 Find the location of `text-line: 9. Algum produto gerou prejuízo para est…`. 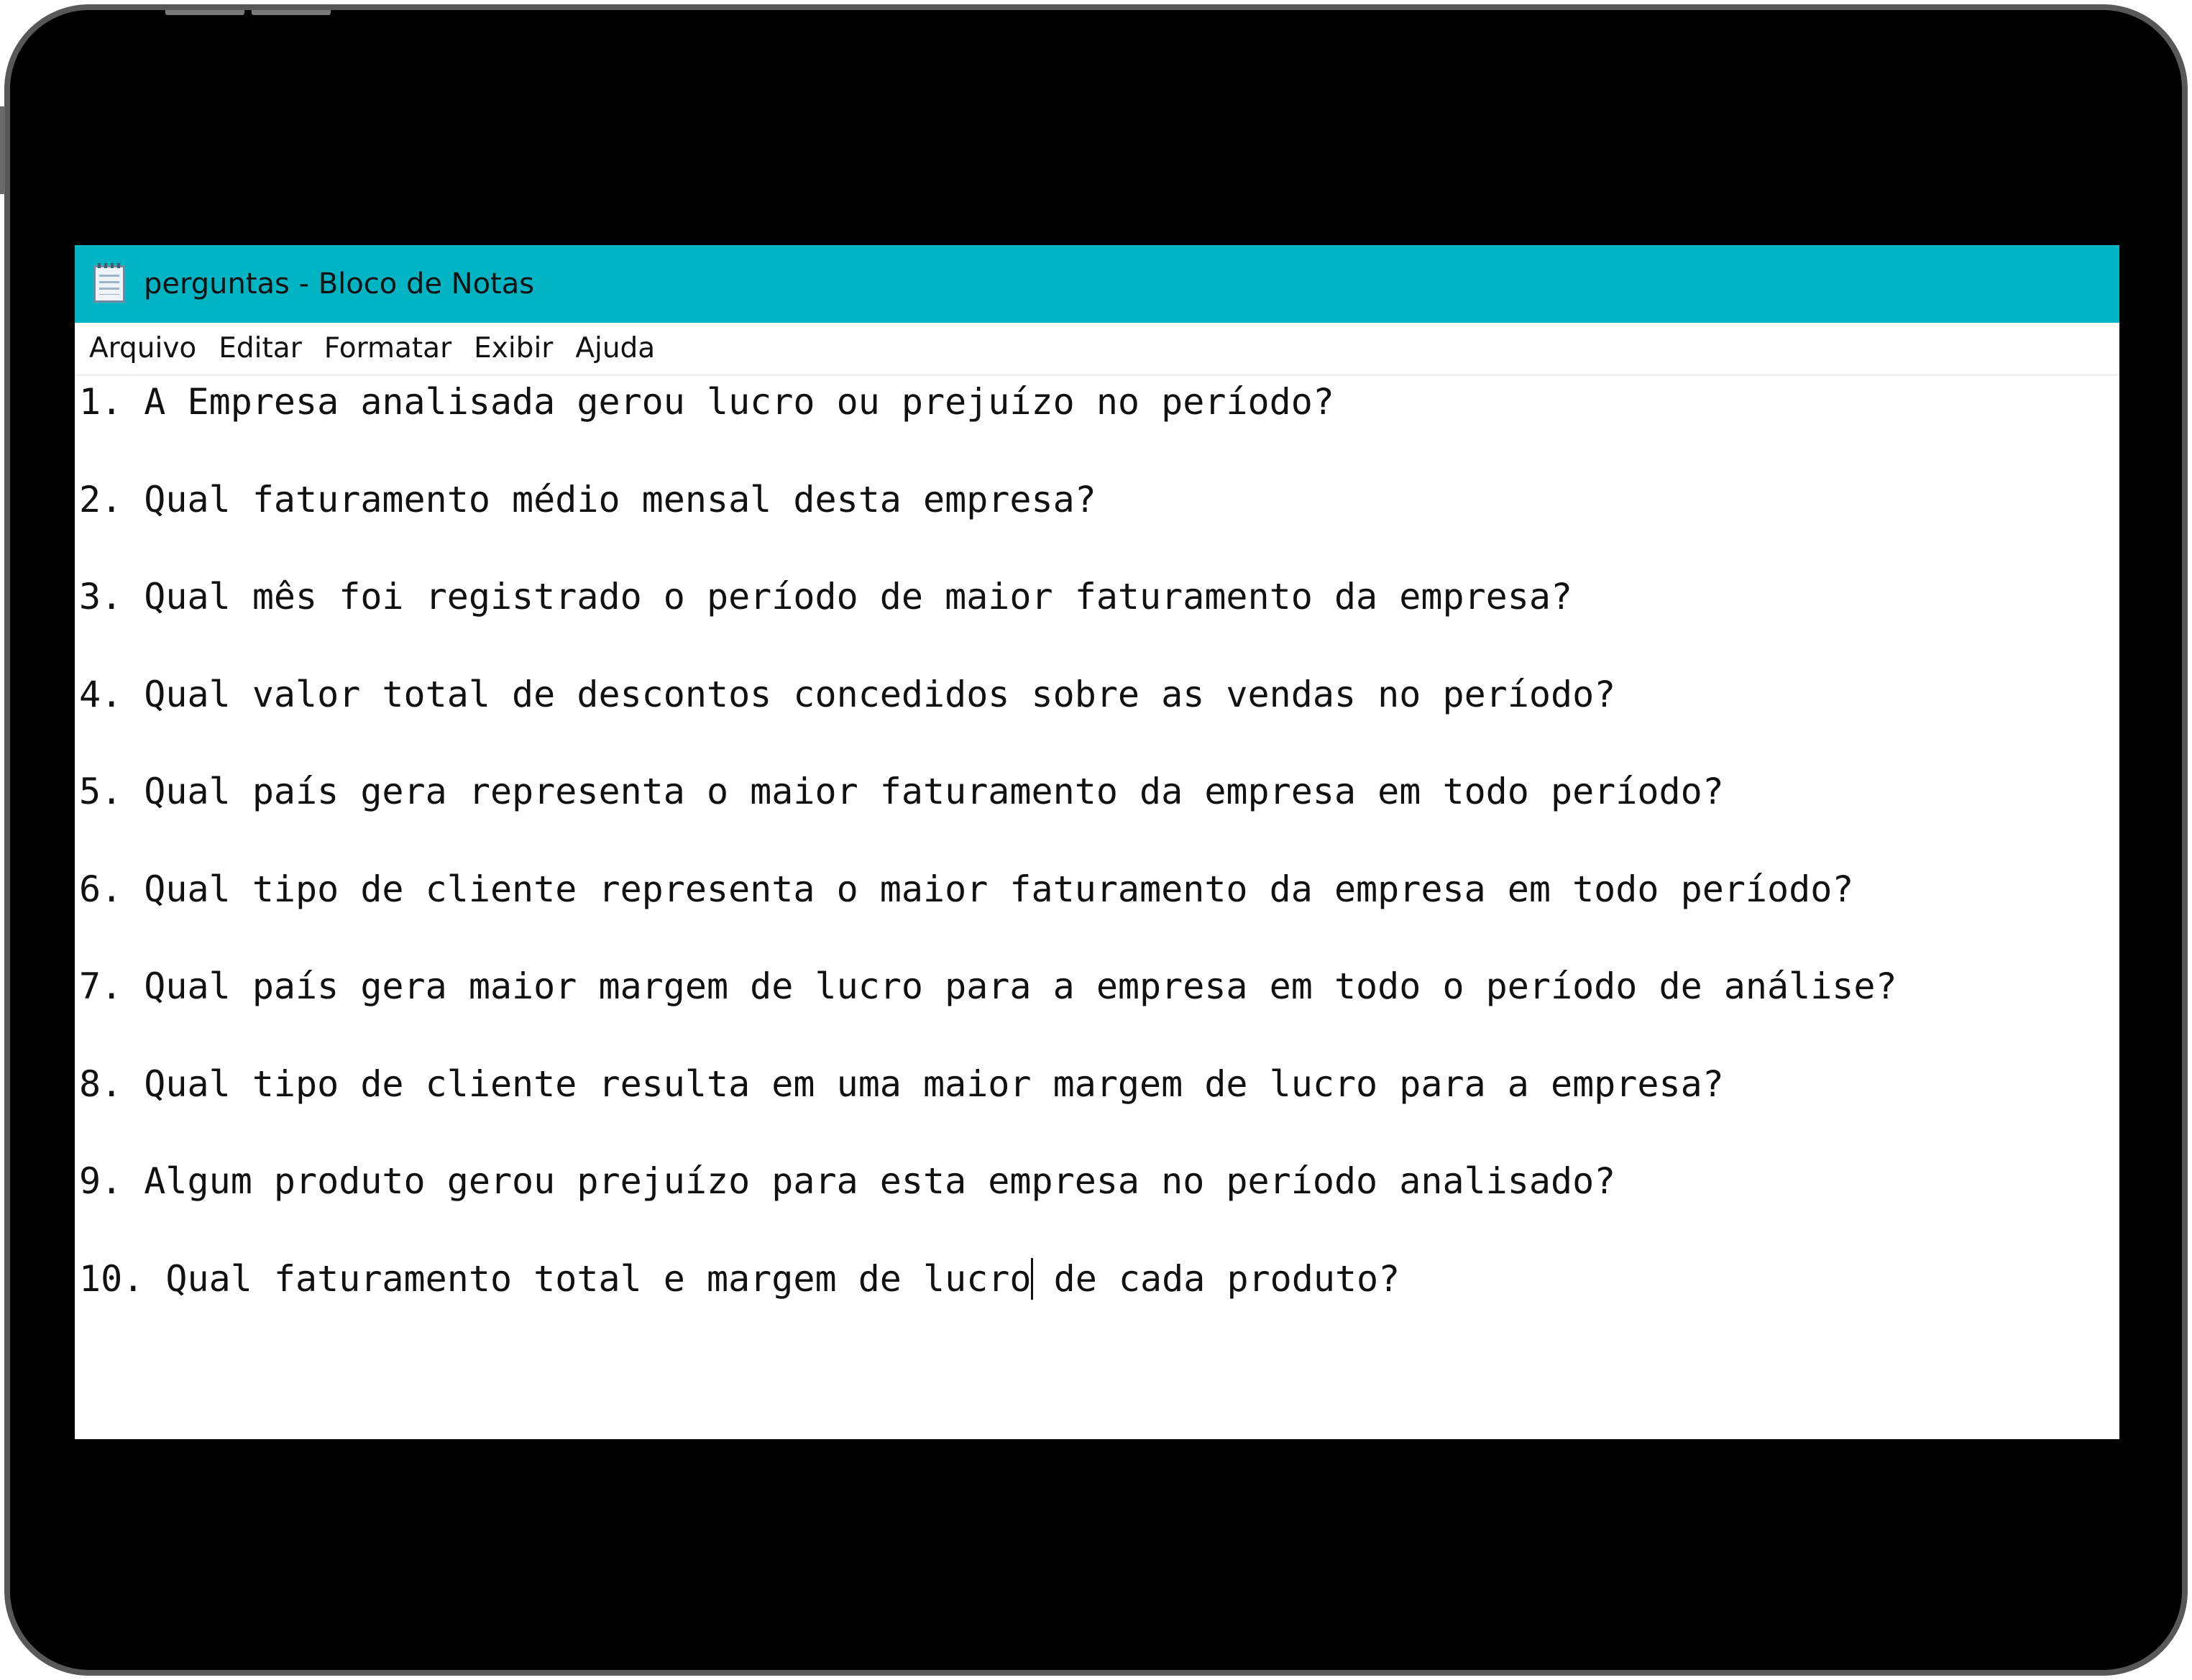

text-line: 9. Algum produto gerou prejuízo para est… is located at coordinates (847, 1181).